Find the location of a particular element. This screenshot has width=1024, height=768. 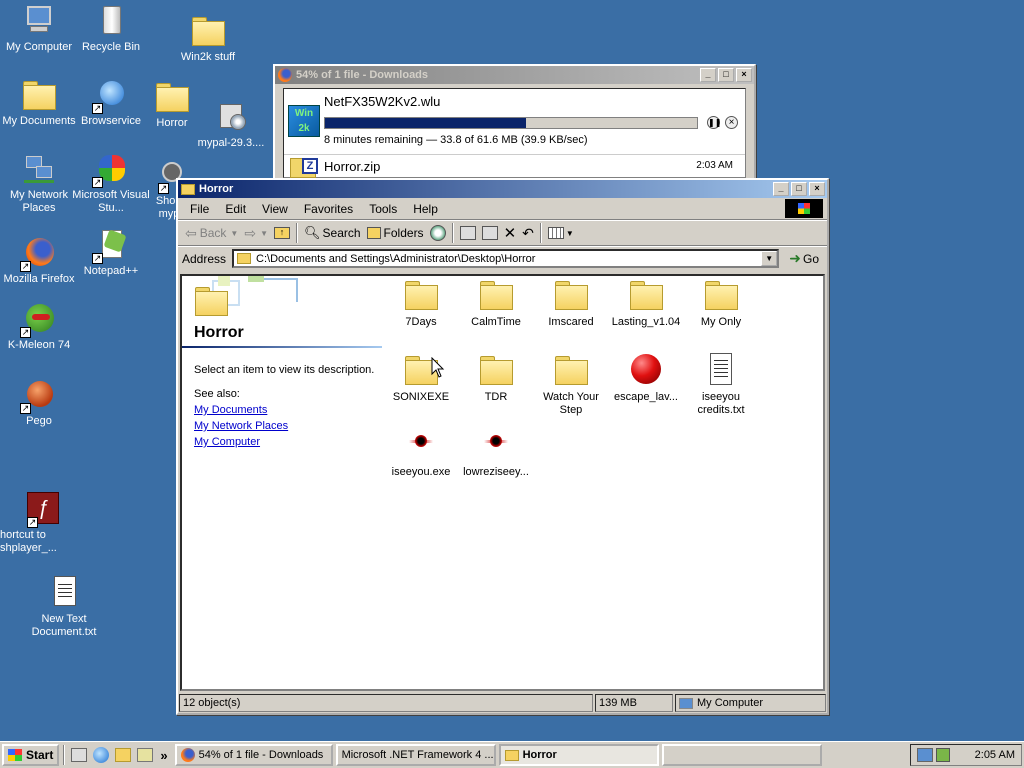

desktop-icon-my-network-places: My Network Places is located at coordinates (39, 183).